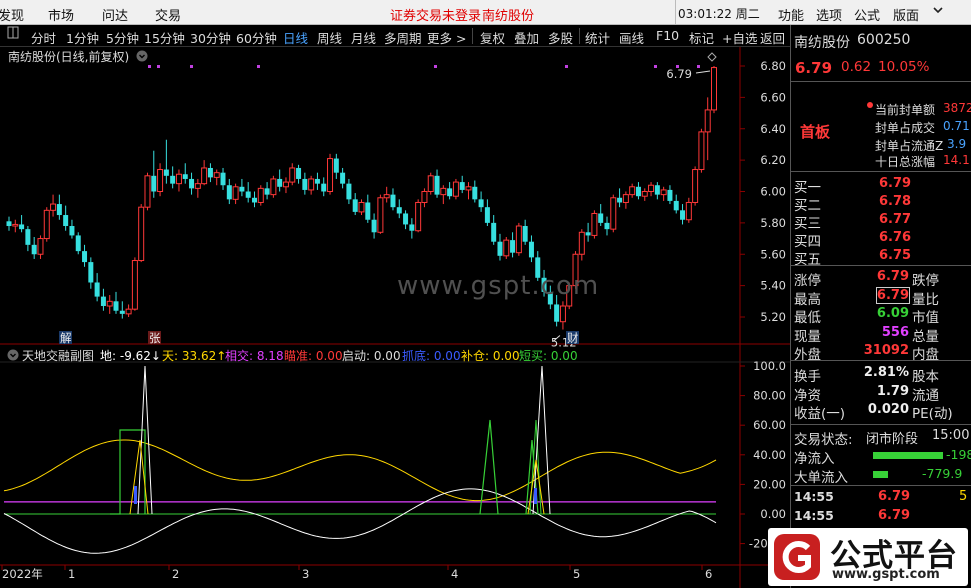 The image size is (971, 588). What do you see at coordinates (881, 374) in the screenshot?
I see `stat-row: 换手 2.81% 股本` at bounding box center [881, 374].